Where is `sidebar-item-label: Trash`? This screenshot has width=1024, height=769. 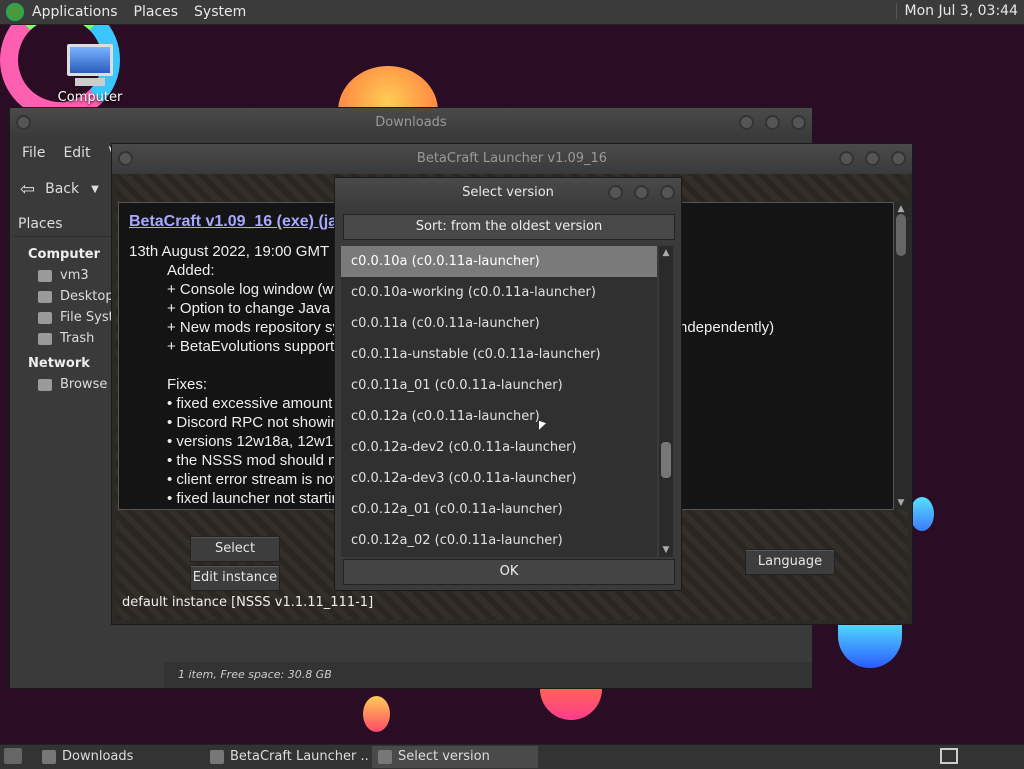 sidebar-item-label: Trash is located at coordinates (77, 338).